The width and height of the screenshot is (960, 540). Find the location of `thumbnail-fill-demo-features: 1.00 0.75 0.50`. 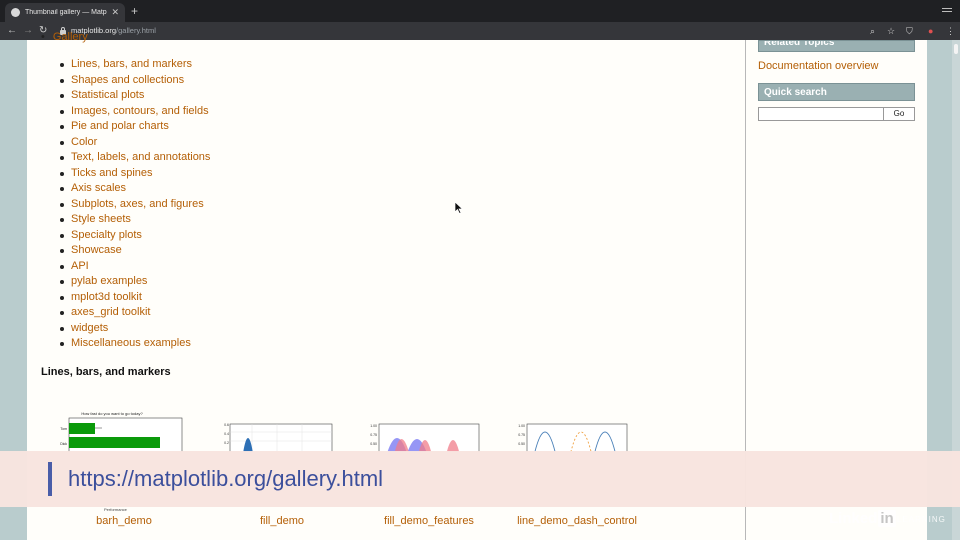

thumbnail-fill-demo-features: 1.00 0.75 0.50 is located at coordinates (425, 430).